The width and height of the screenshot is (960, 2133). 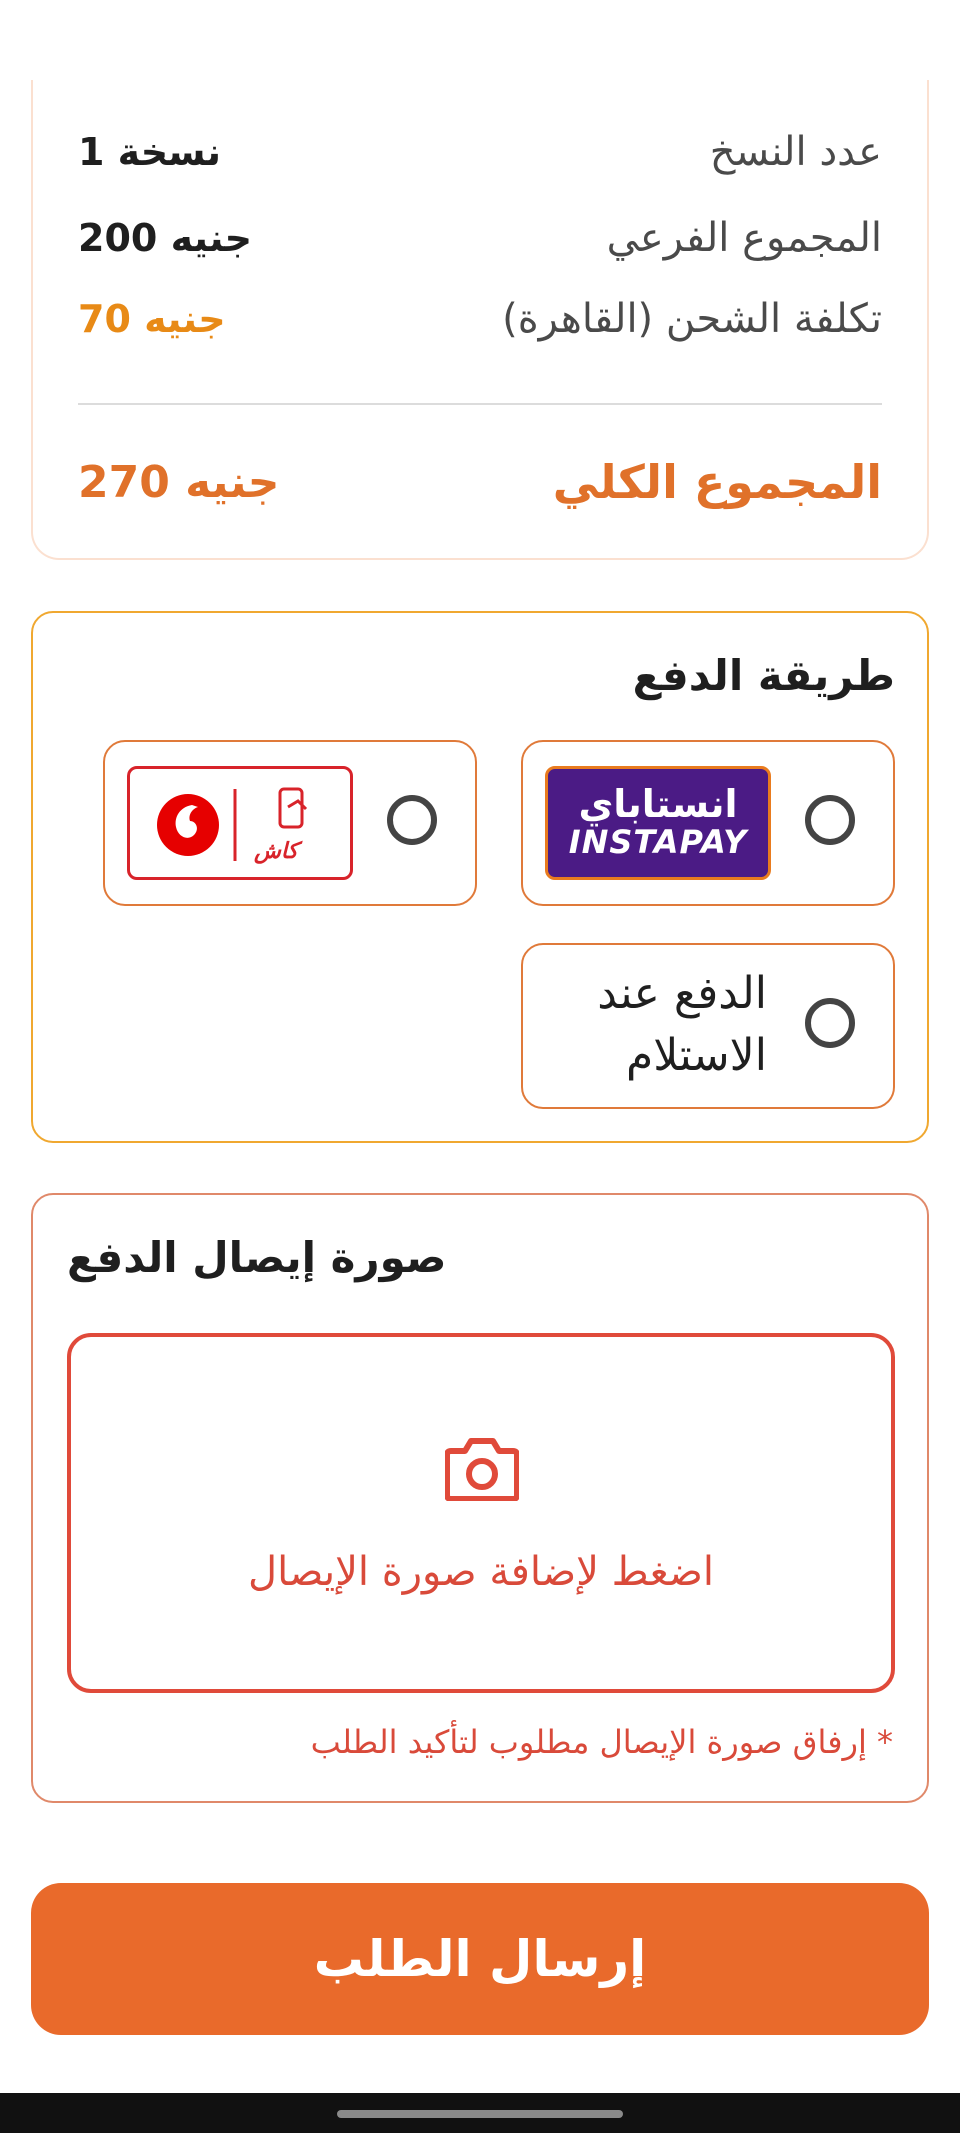 I want to click on upload-hint: اضغط لإضافة صورة الإيصال, so click(x=481, y=1572).